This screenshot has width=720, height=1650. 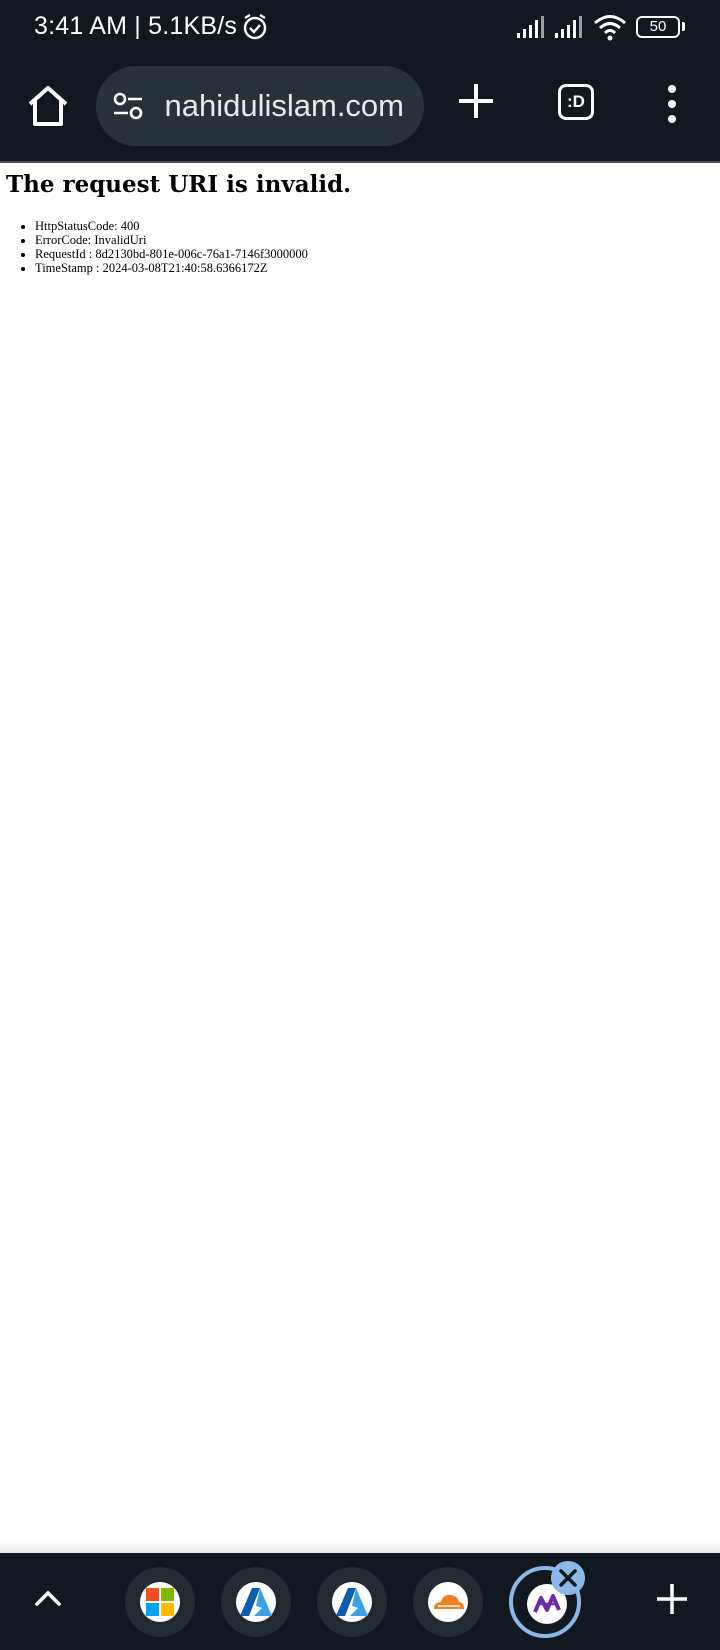 What do you see at coordinates (171, 226) in the screenshot?
I see `list-item: HttpStatusCode: 400` at bounding box center [171, 226].